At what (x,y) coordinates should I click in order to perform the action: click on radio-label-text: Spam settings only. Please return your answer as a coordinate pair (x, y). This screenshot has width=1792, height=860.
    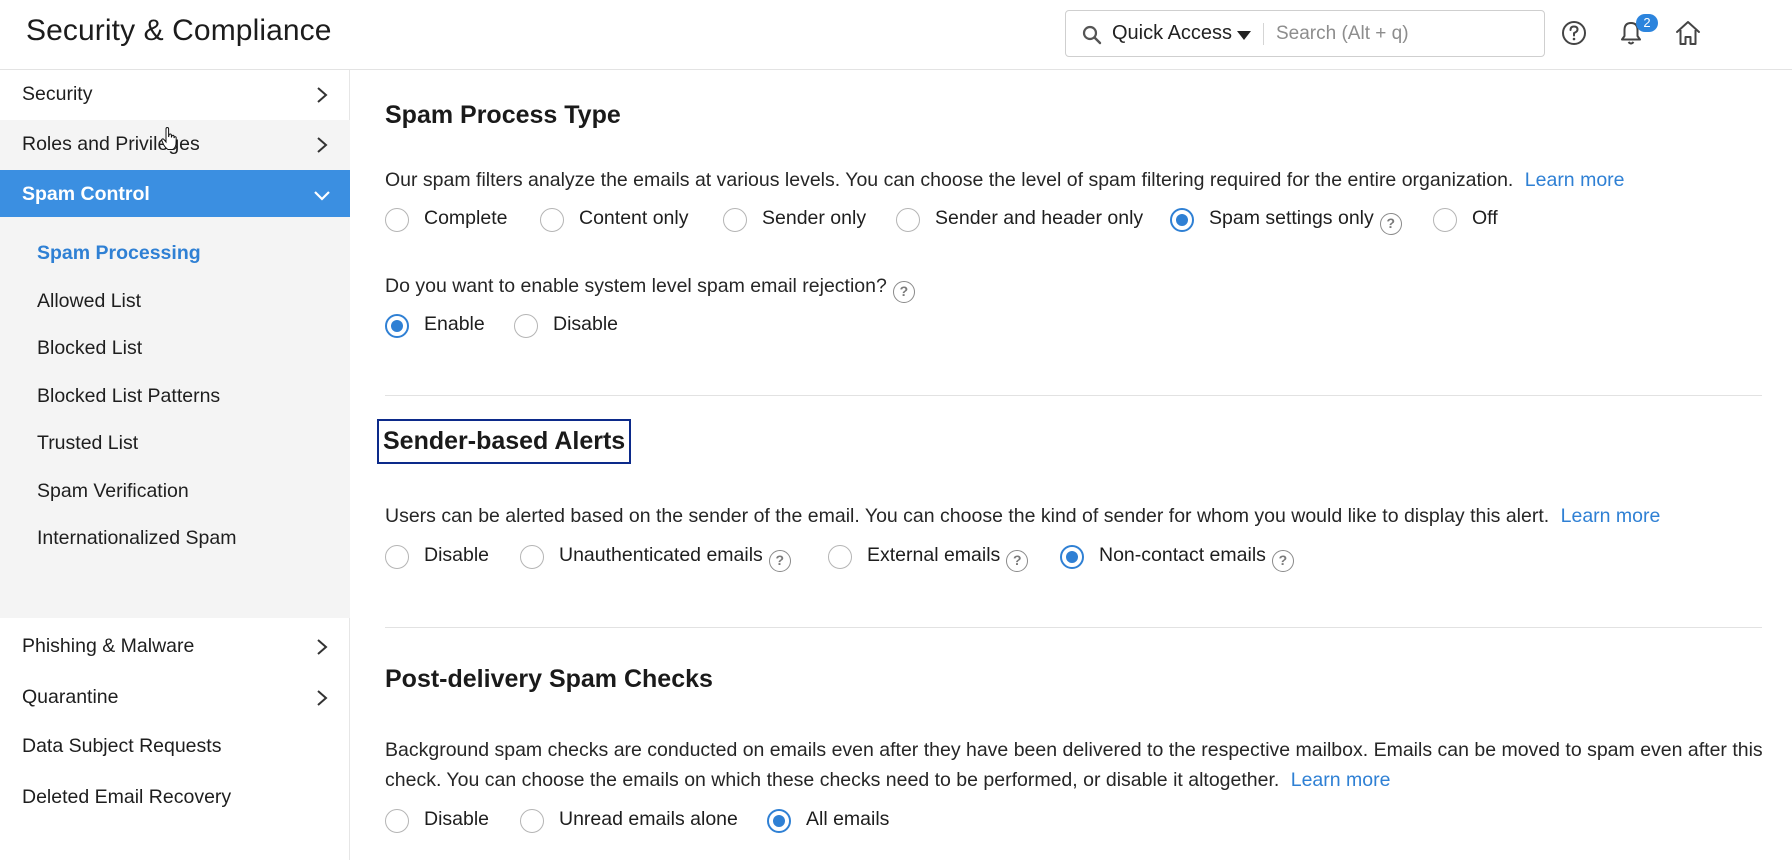
    Looking at the image, I should click on (1291, 218).